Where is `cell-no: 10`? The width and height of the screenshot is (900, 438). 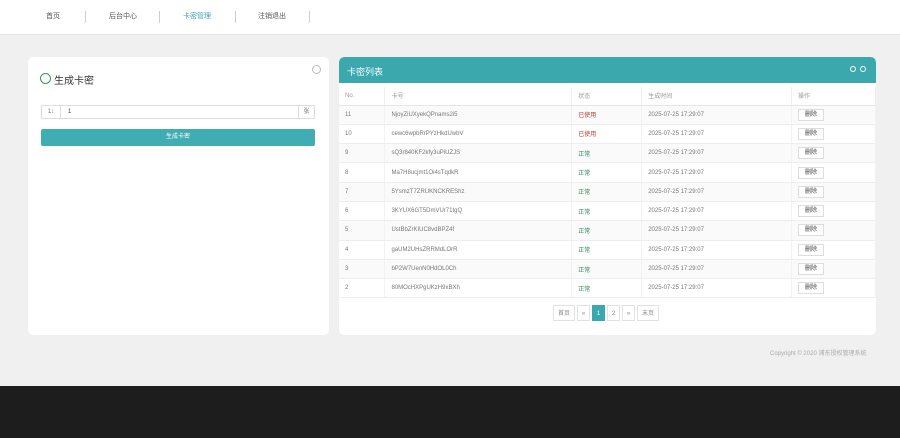 cell-no: 10 is located at coordinates (362, 134).